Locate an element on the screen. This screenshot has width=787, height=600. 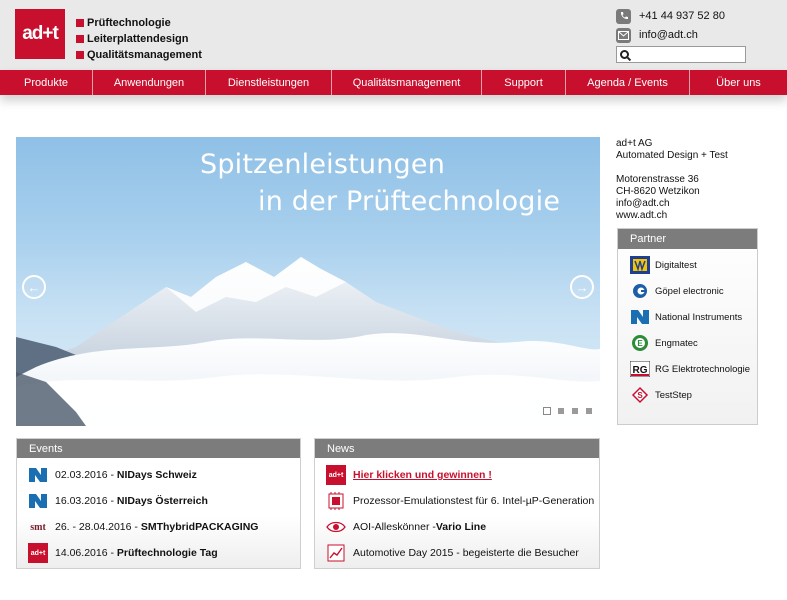
hero-headline-line2: in der Prüftechnologie is located at coordinates (409, 201).